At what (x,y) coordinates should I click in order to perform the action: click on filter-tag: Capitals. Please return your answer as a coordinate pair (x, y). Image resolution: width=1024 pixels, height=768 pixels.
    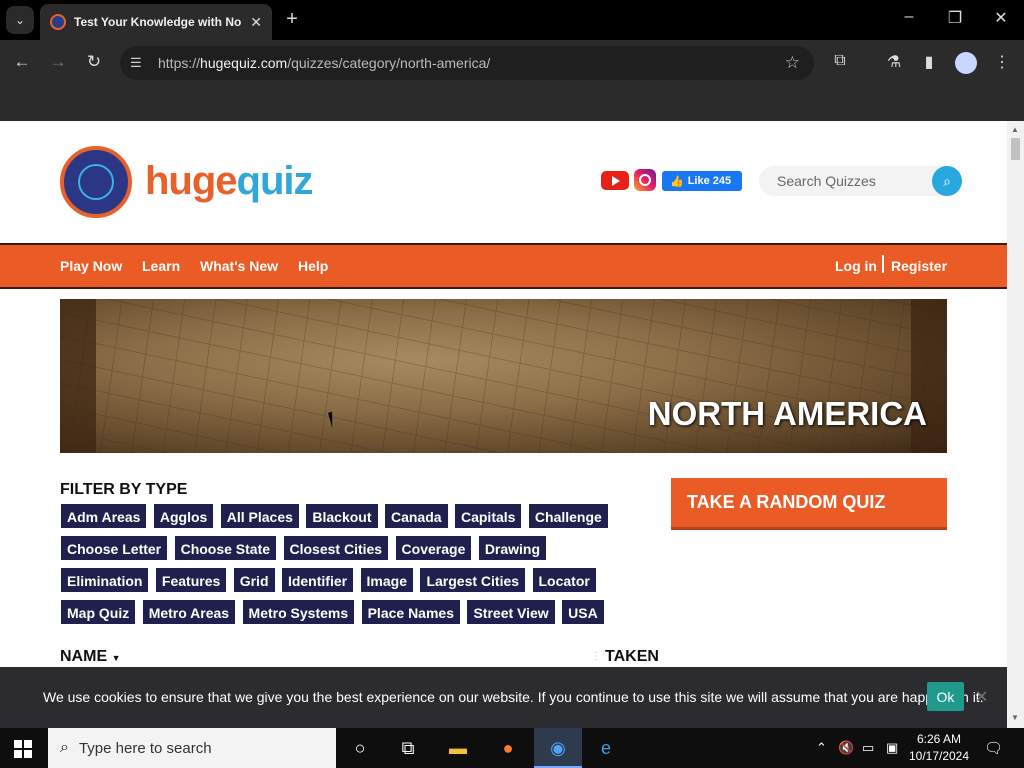
    Looking at the image, I should click on (488, 516).